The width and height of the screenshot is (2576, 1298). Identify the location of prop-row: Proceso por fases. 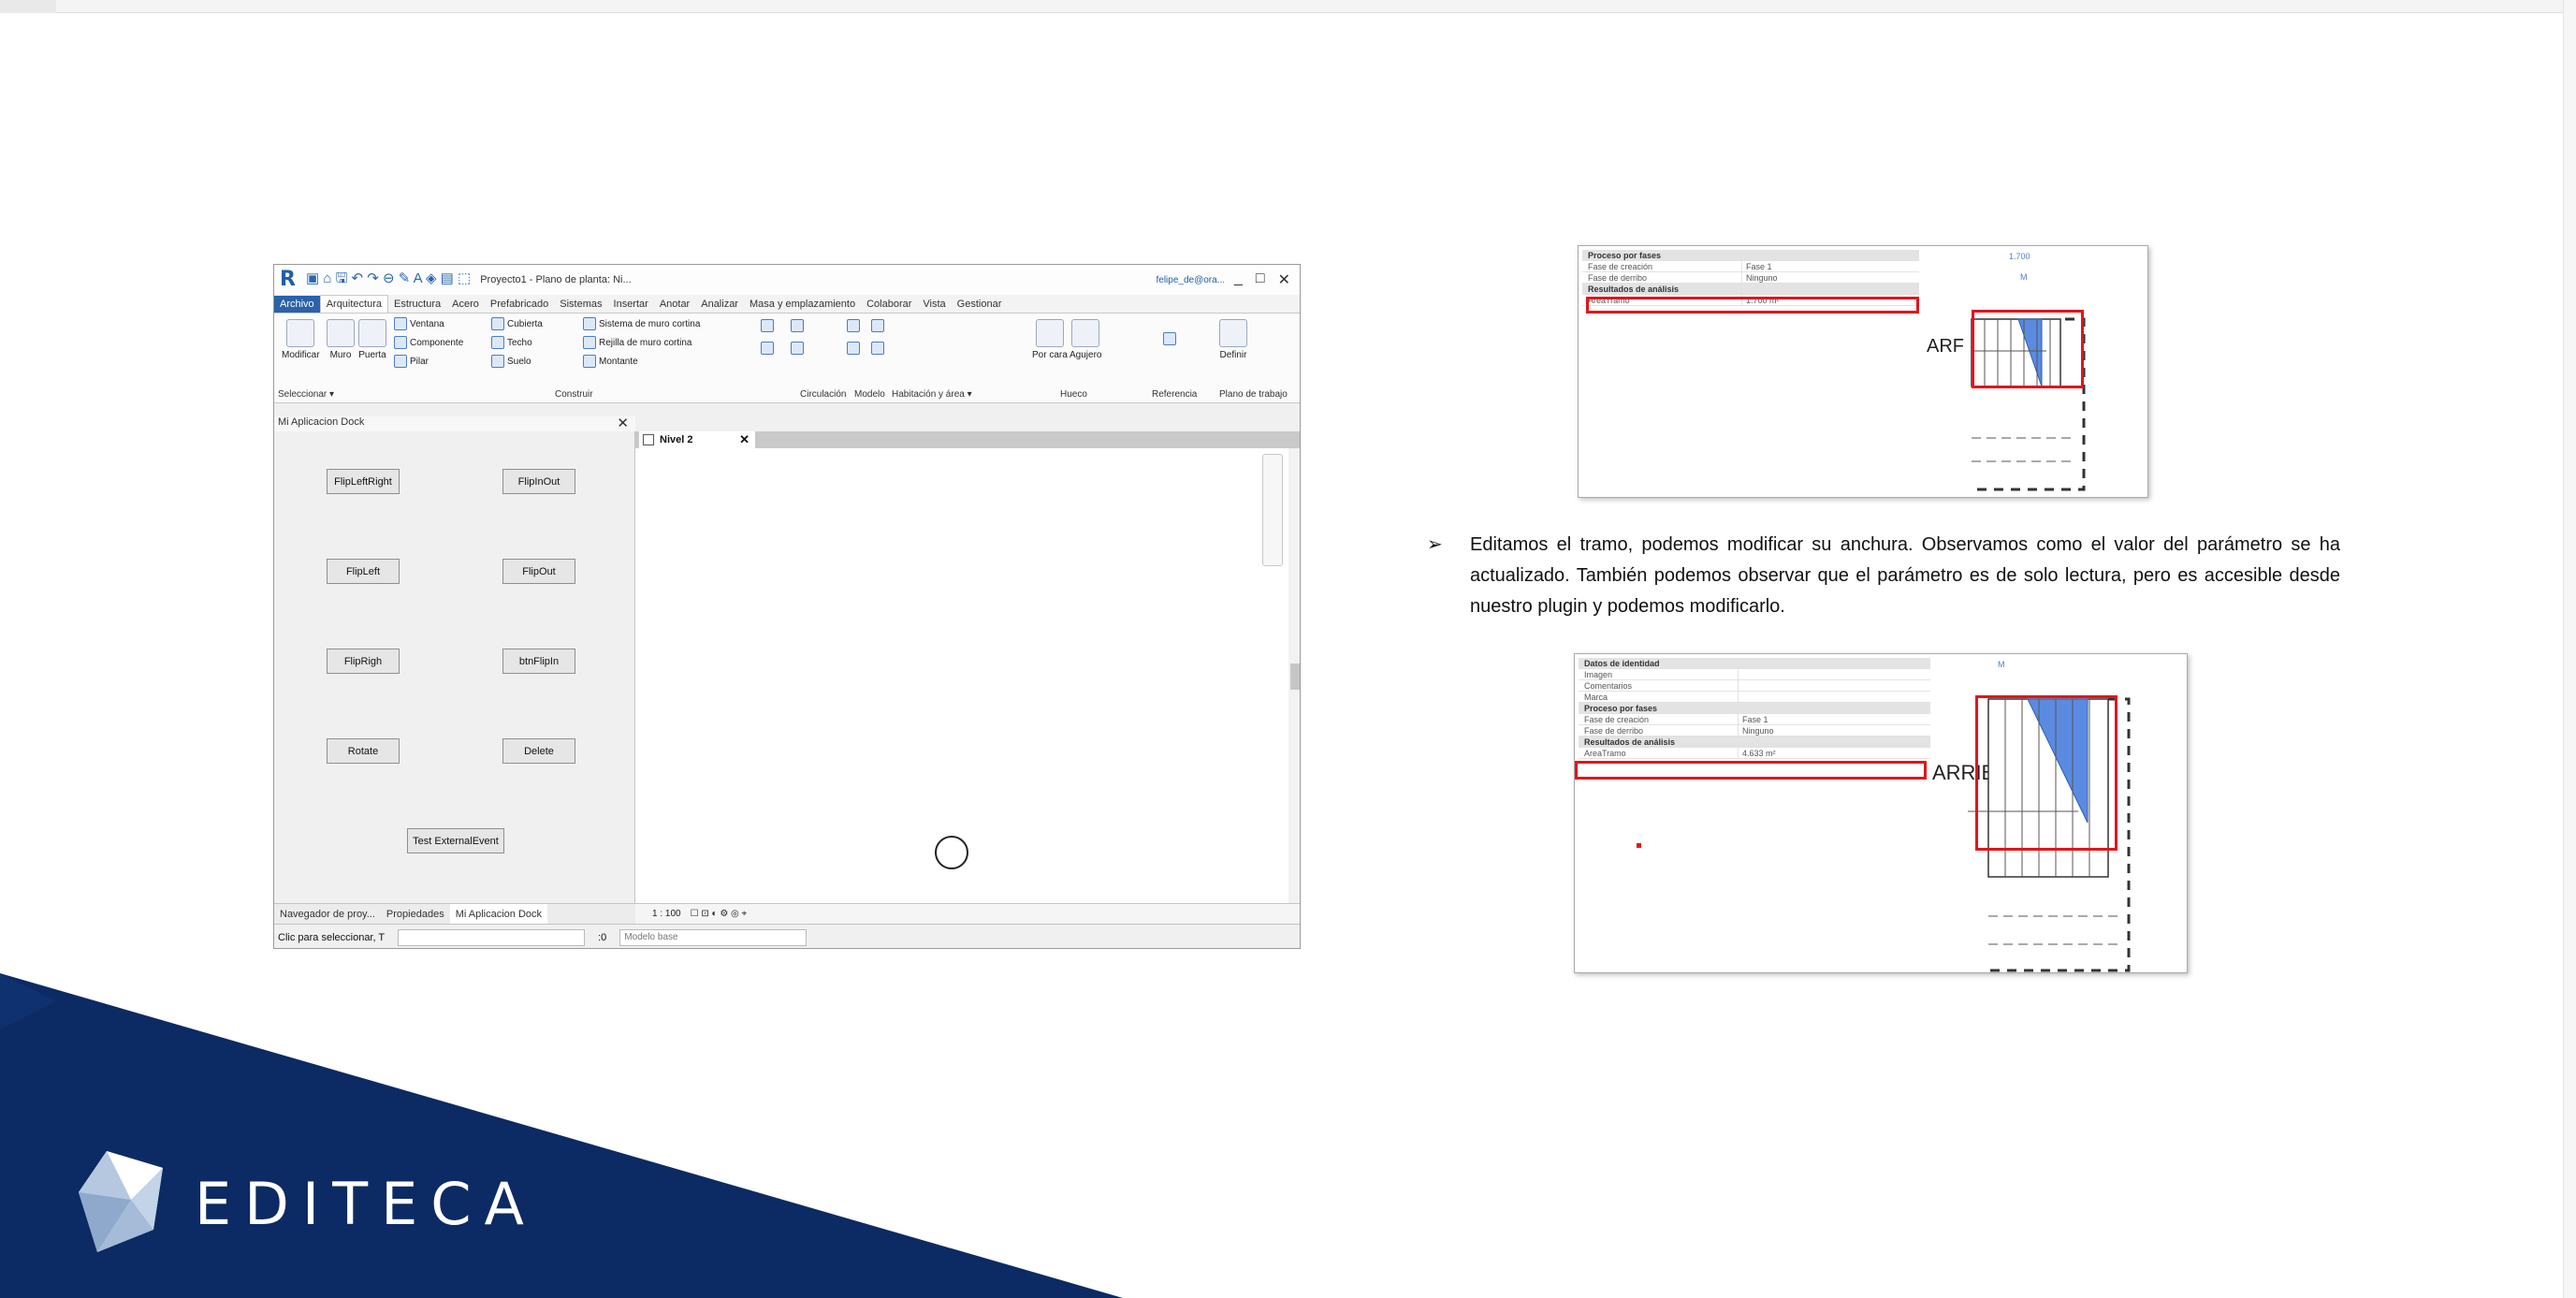
(1754, 708).